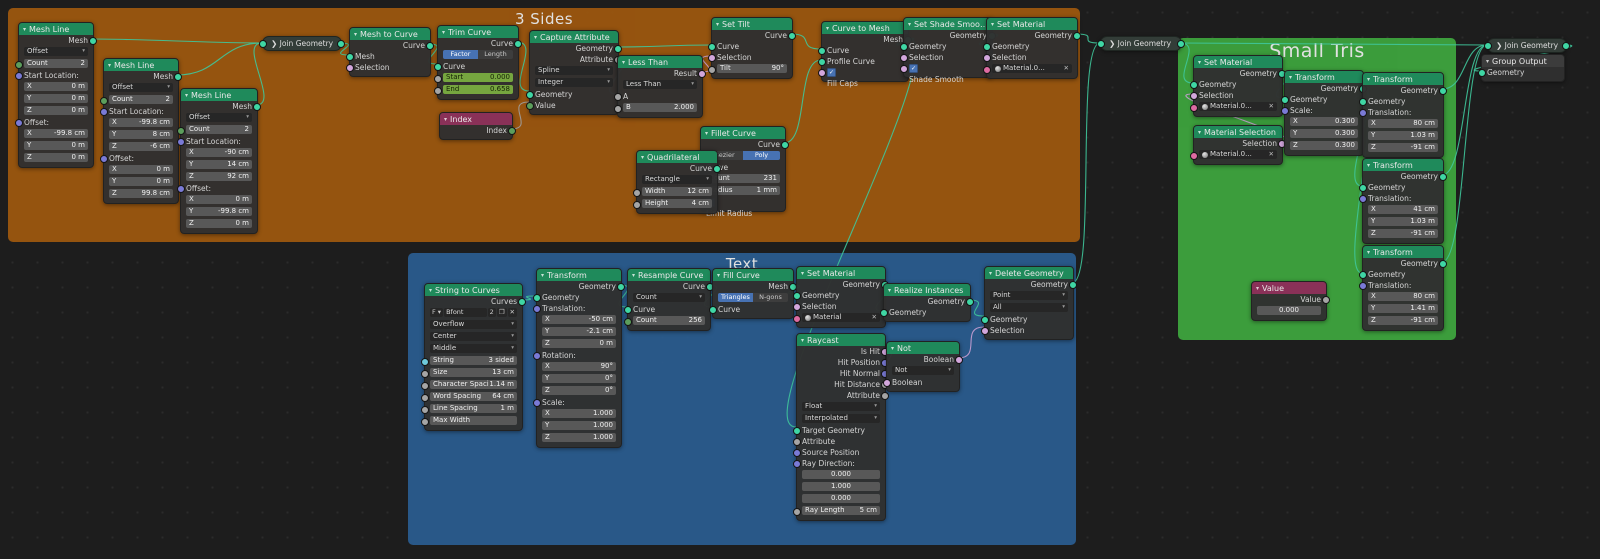  Describe the element at coordinates (473, 360) in the screenshot. I see `number-field: String 3 sided` at that location.